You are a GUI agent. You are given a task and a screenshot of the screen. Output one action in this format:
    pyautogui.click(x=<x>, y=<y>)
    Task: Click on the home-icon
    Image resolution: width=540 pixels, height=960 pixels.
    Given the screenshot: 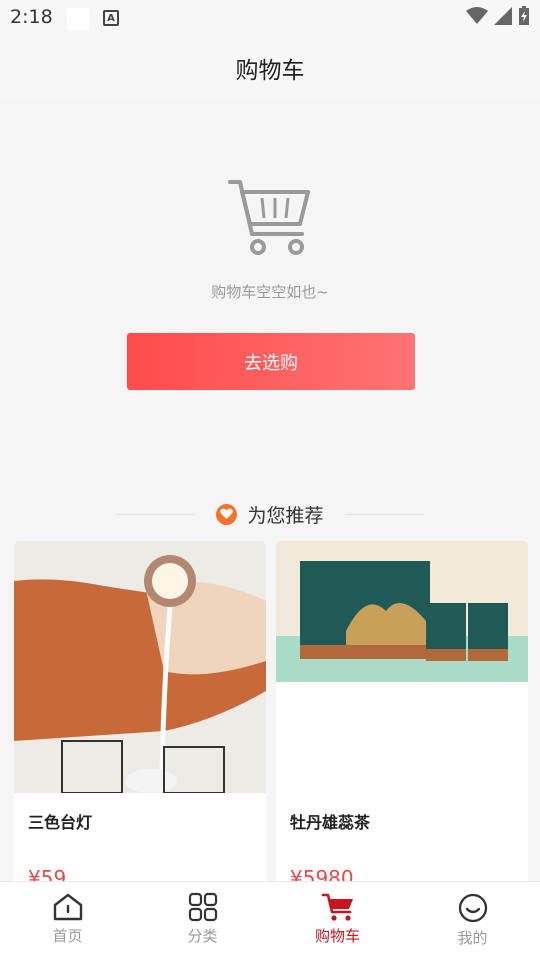 What is the action you would take?
    pyautogui.click(x=67, y=907)
    